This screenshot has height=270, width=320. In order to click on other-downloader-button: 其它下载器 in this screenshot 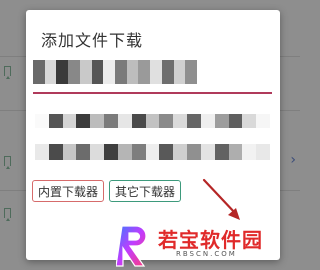, I will do `click(145, 191)`.